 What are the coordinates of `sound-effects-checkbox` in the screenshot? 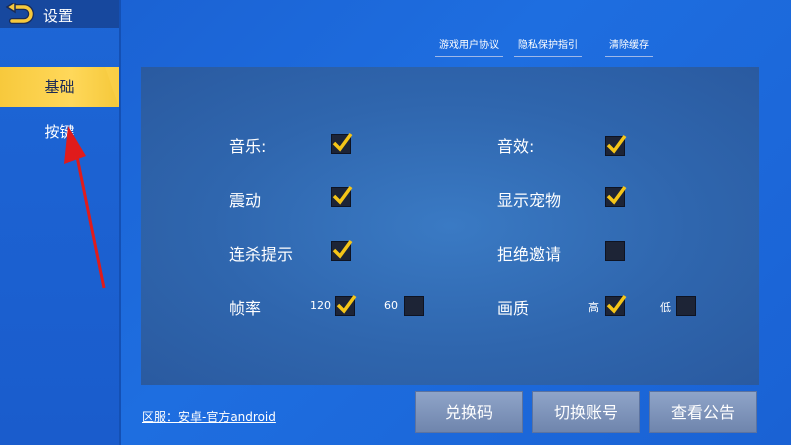 It's located at (616, 145).